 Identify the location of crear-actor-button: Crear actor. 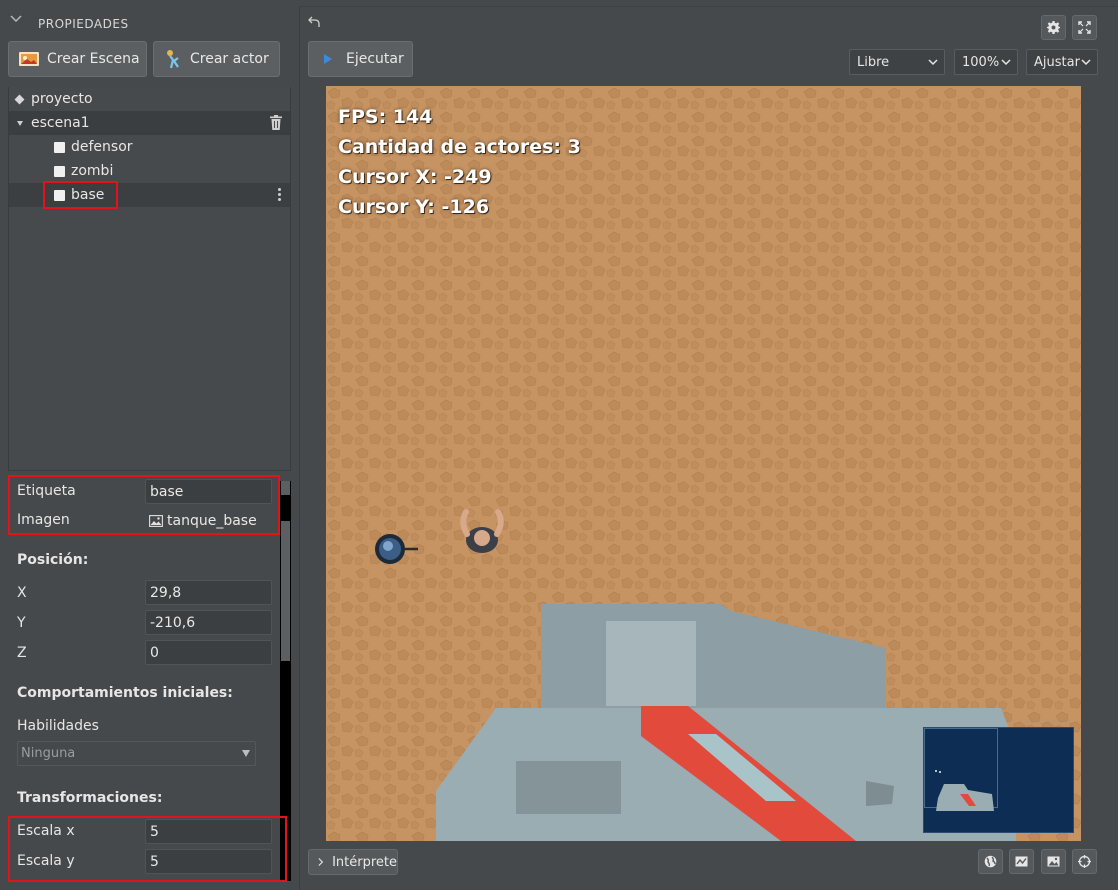
(216, 59).